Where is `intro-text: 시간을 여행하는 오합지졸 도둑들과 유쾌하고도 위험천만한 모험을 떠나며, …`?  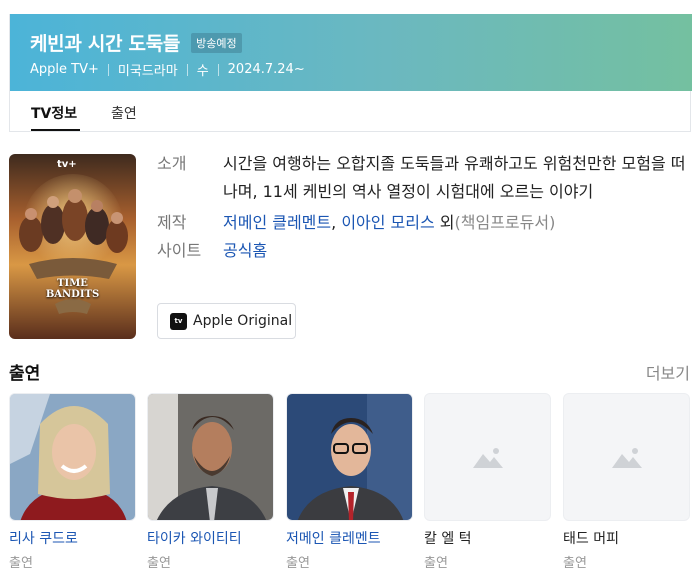 intro-text: 시간을 여행하는 오합지졸 도둑들과 유쾌하고도 위험천만한 모험을 떠나며, … is located at coordinates (454, 177).